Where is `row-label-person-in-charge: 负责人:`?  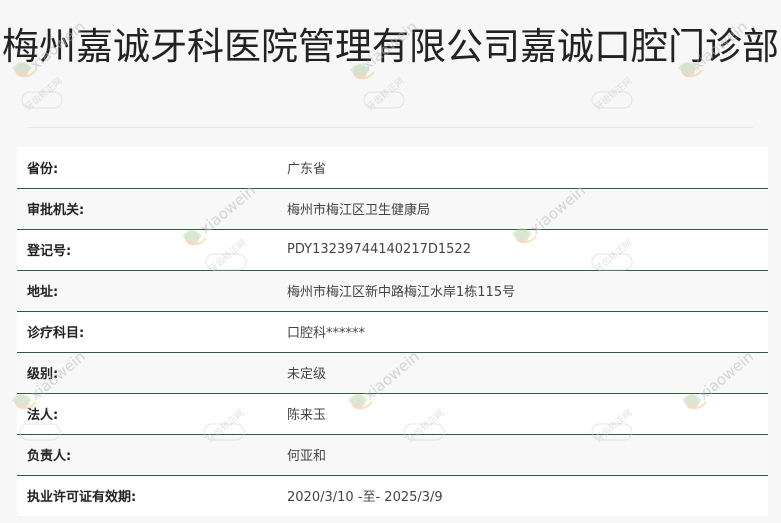 row-label-person-in-charge: 负责人: is located at coordinates (147, 455).